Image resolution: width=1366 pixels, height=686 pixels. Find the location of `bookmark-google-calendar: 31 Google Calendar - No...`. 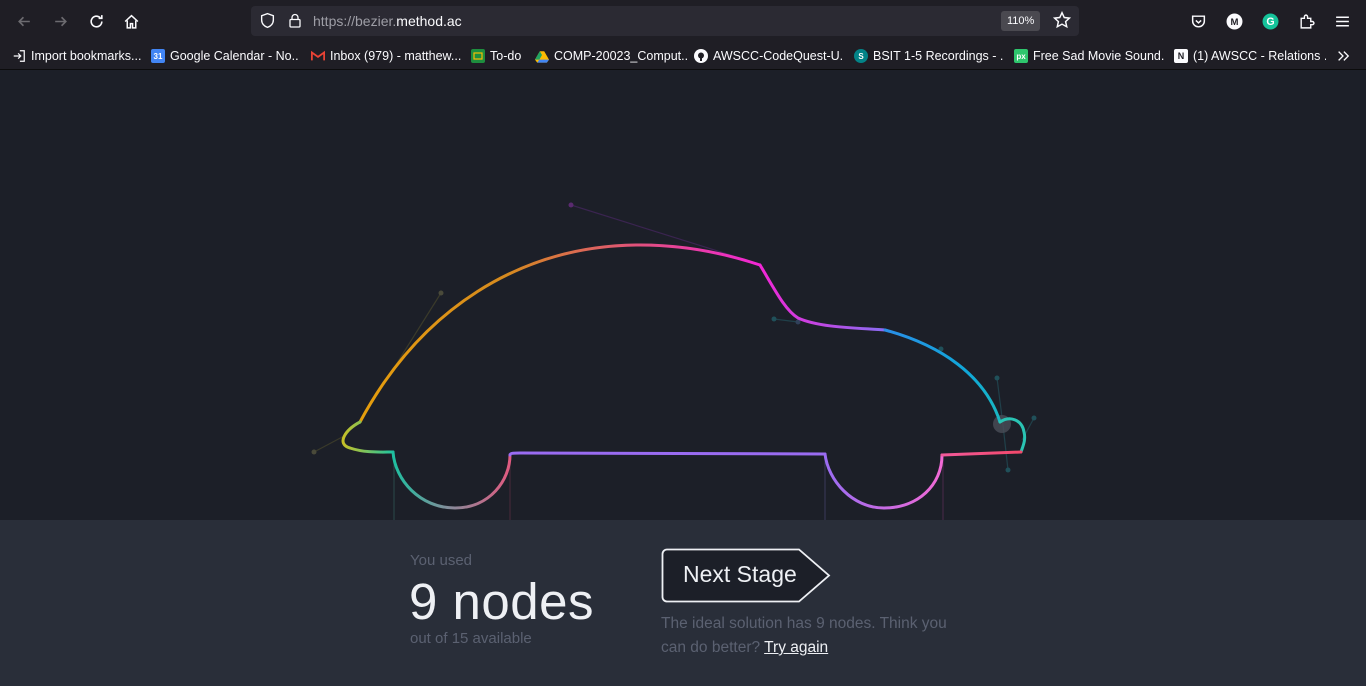

bookmark-google-calendar: 31 Google Calendar - No... is located at coordinates (225, 56).